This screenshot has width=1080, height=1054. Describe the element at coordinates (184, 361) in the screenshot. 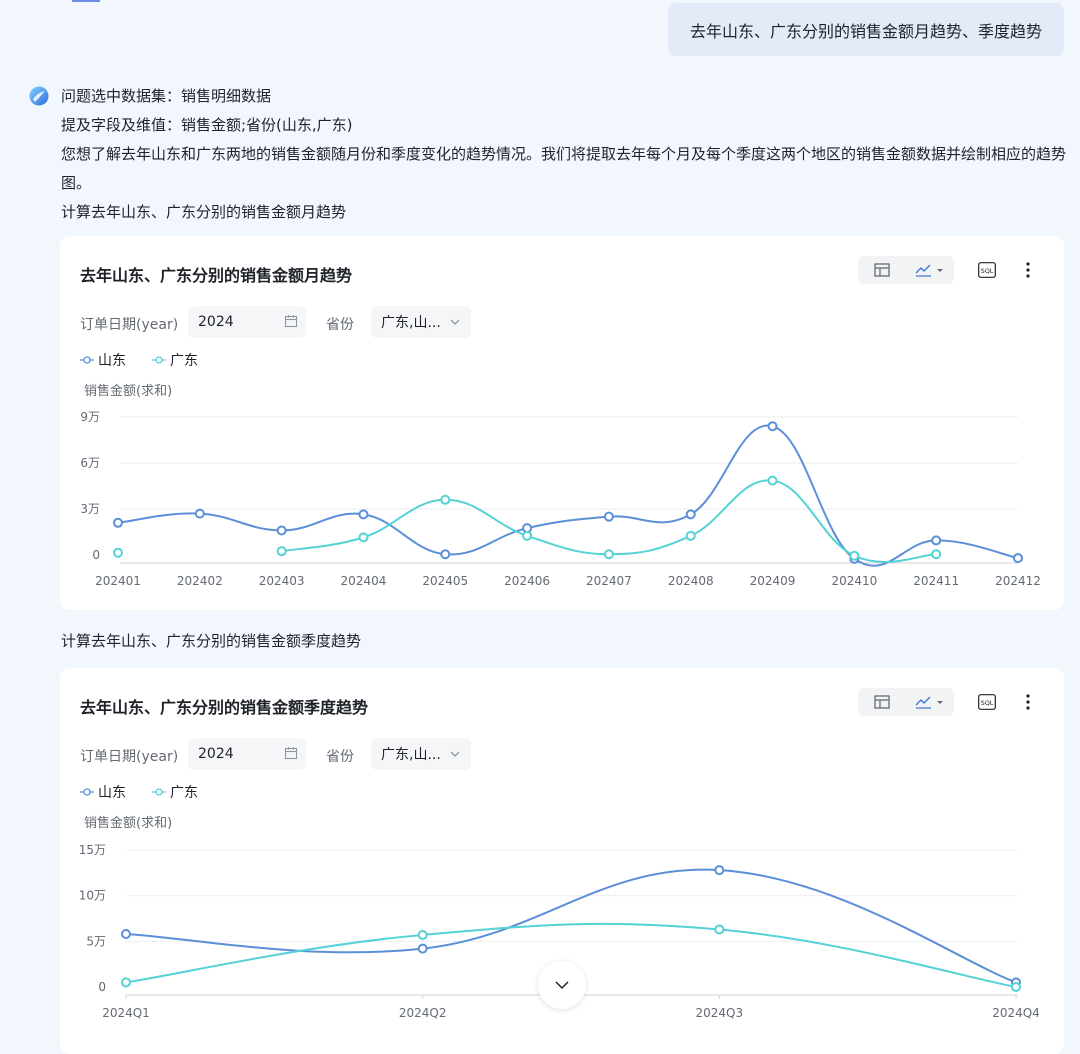

I see `legend-label: 广东` at that location.